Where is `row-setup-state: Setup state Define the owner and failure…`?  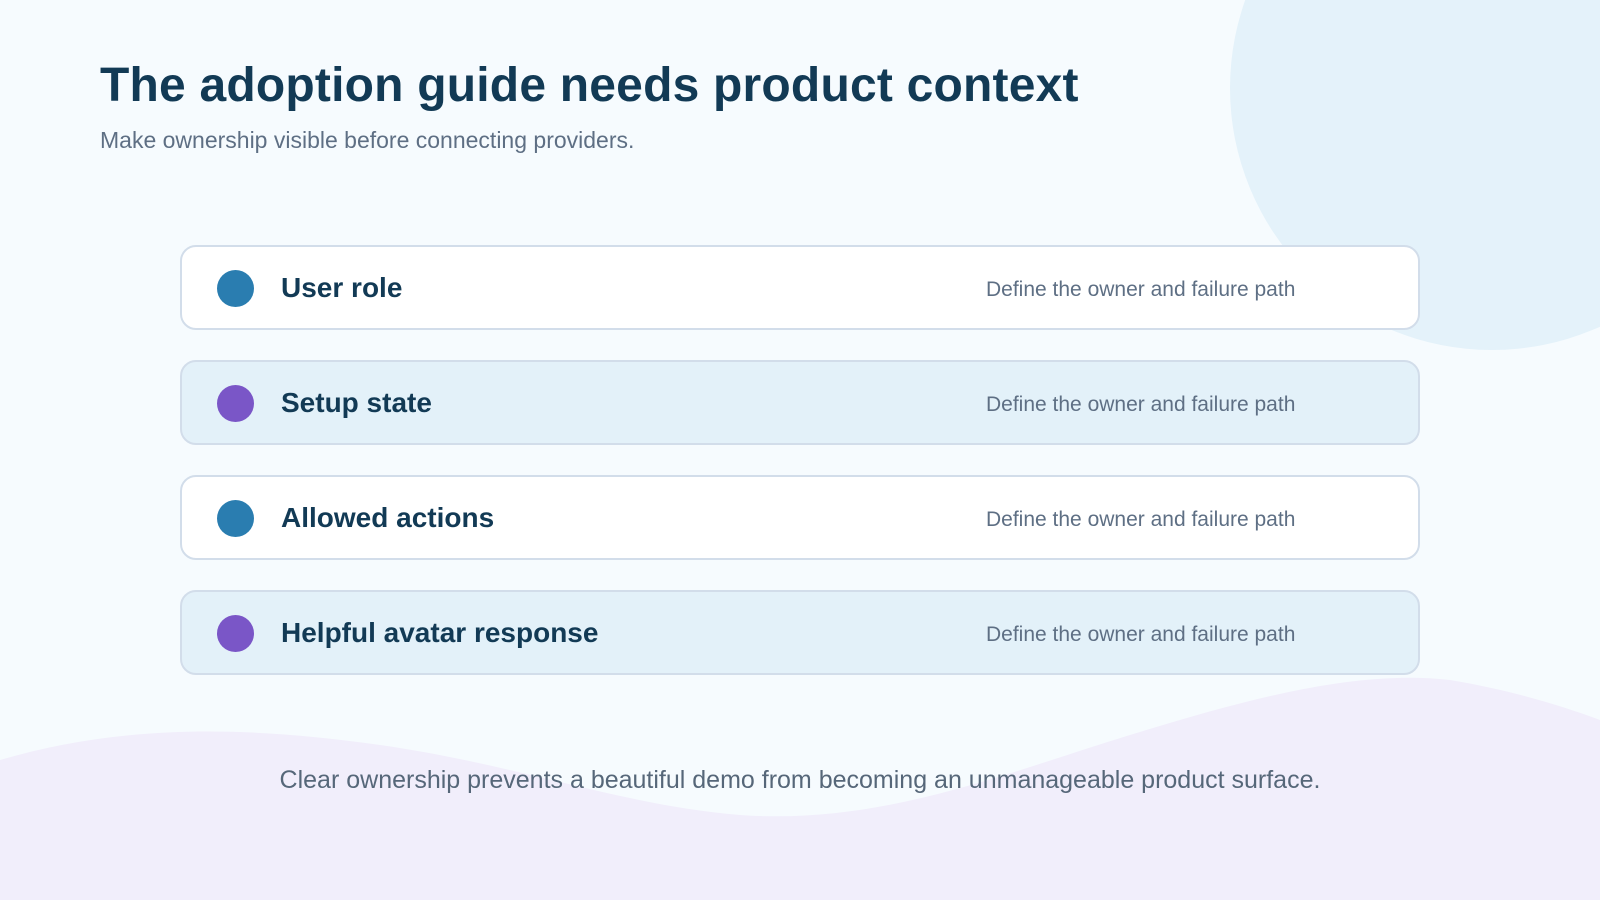
row-setup-state: Setup state Define the owner and failure… is located at coordinates (800, 402).